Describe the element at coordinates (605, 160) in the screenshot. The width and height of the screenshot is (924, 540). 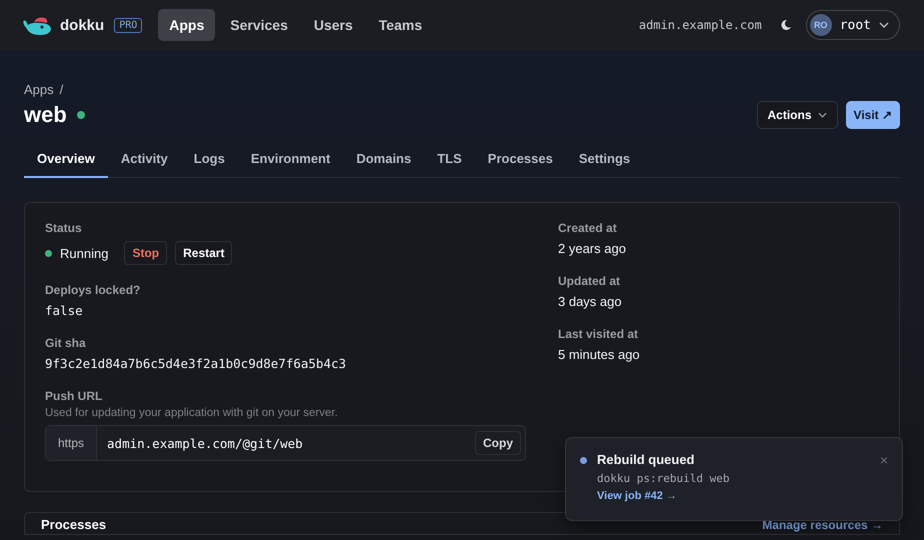
I see `tab: Settings` at that location.